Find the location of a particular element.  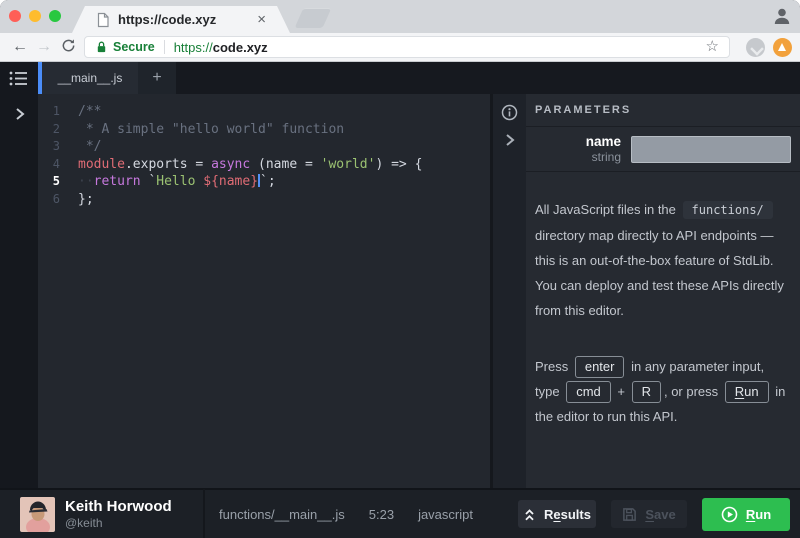

play-icon is located at coordinates (729, 514).